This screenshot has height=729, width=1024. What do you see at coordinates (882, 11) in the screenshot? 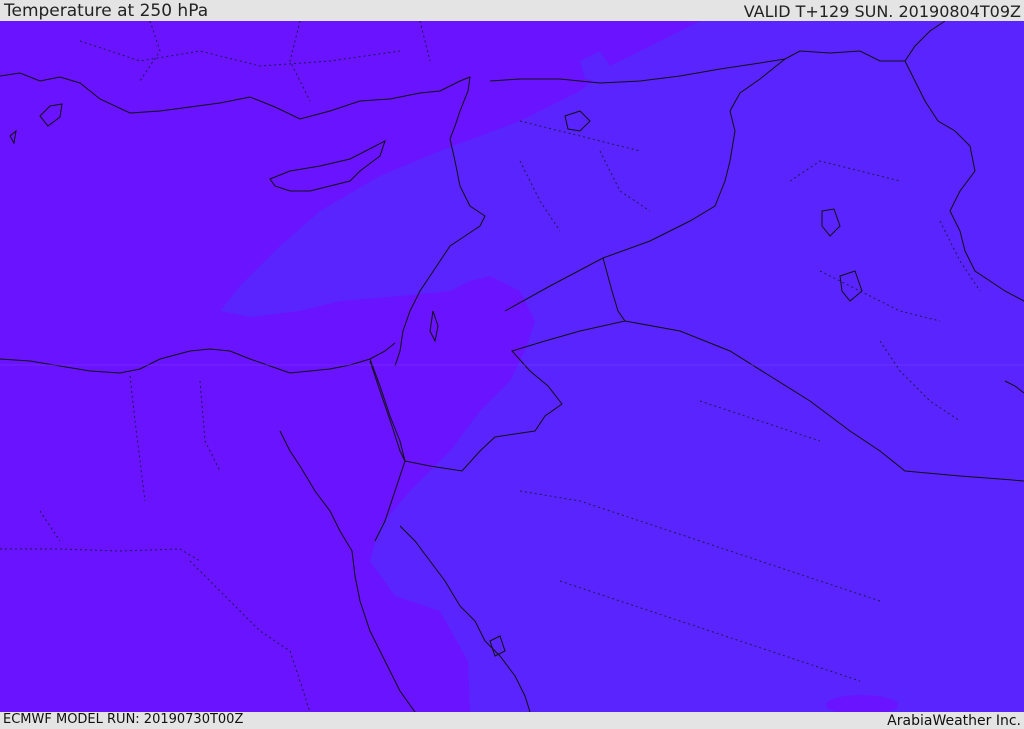
I see `valid-time: VALID T+129 SUN. 20190804T09Z` at bounding box center [882, 11].